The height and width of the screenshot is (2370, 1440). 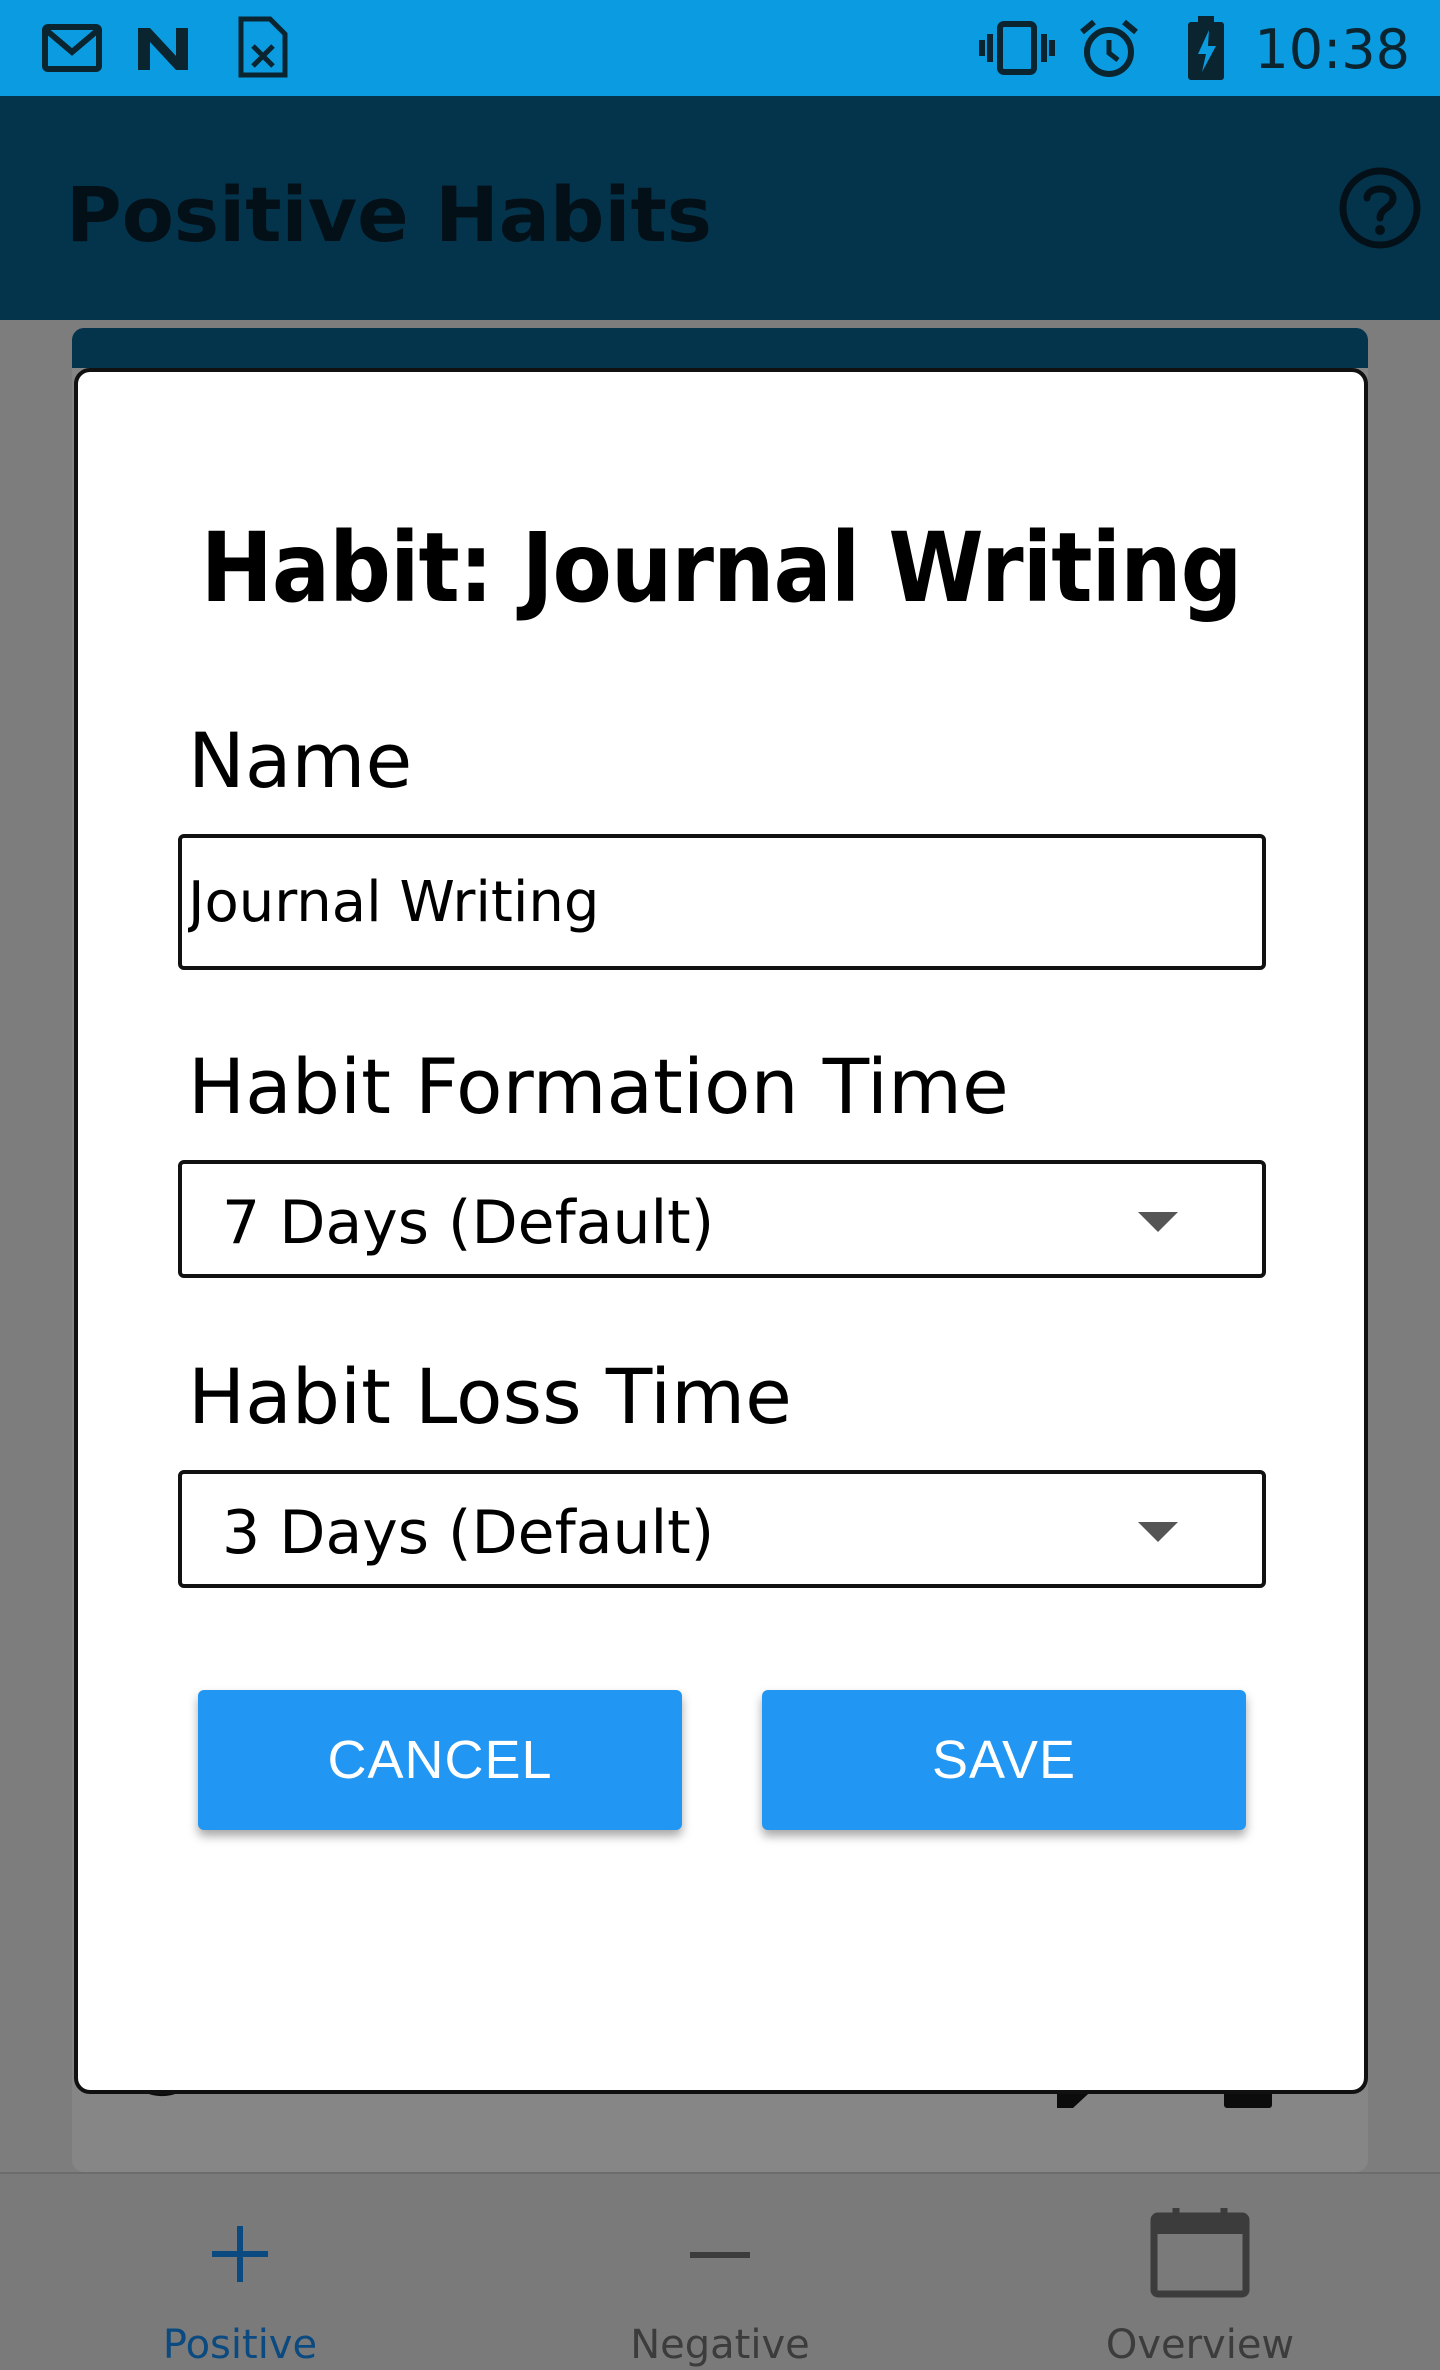 I want to click on formation-time-value: 7 Days (Default), so click(x=468, y=1223).